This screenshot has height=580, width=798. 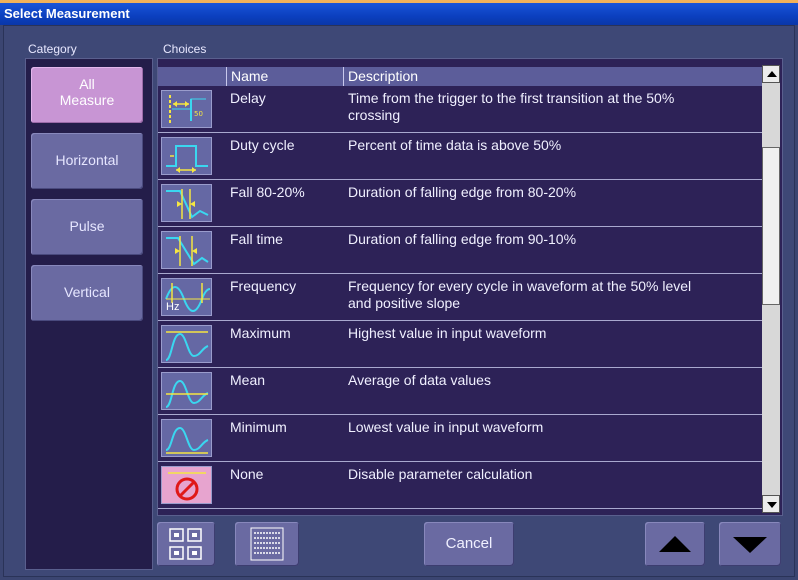 I want to click on list-view-icon, so click(x=267, y=544).